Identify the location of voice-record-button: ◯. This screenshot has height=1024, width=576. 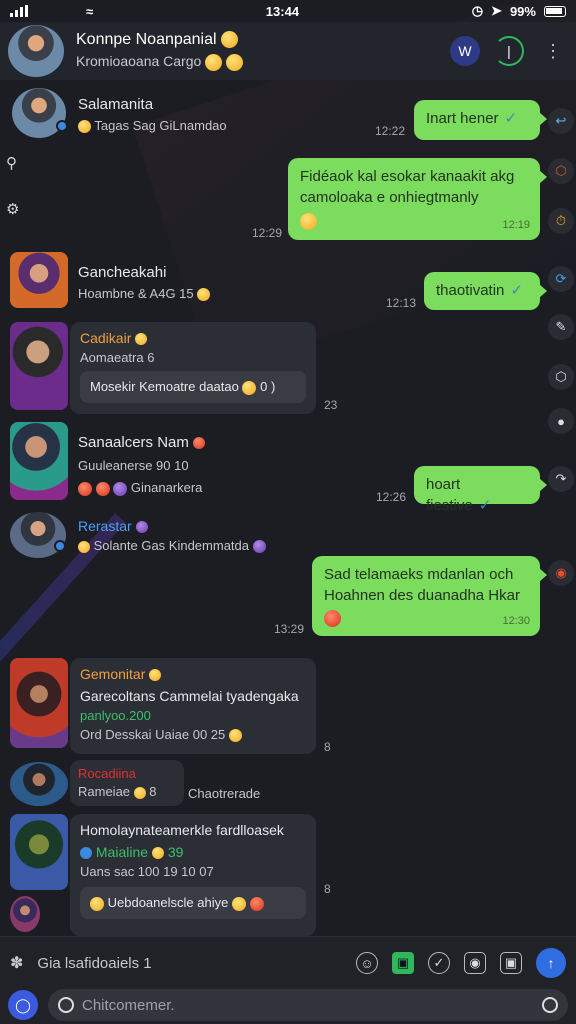
(23, 1005).